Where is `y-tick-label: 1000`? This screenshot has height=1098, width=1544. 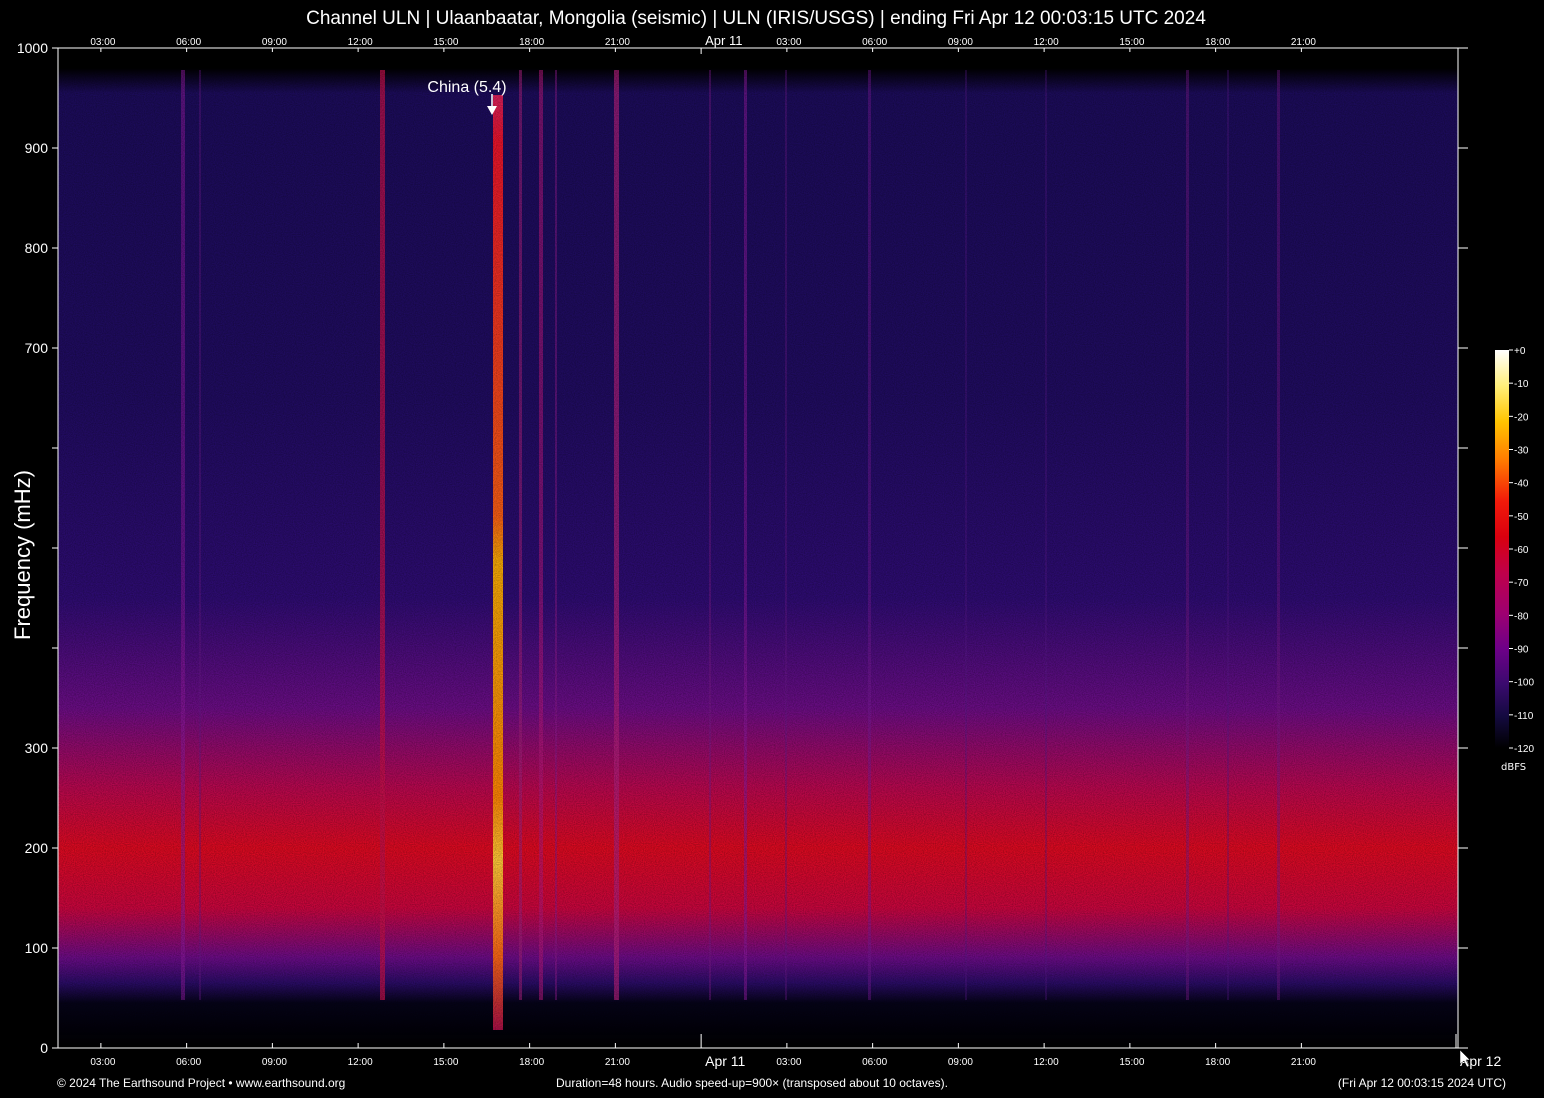 y-tick-label: 1000 is located at coordinates (32, 48).